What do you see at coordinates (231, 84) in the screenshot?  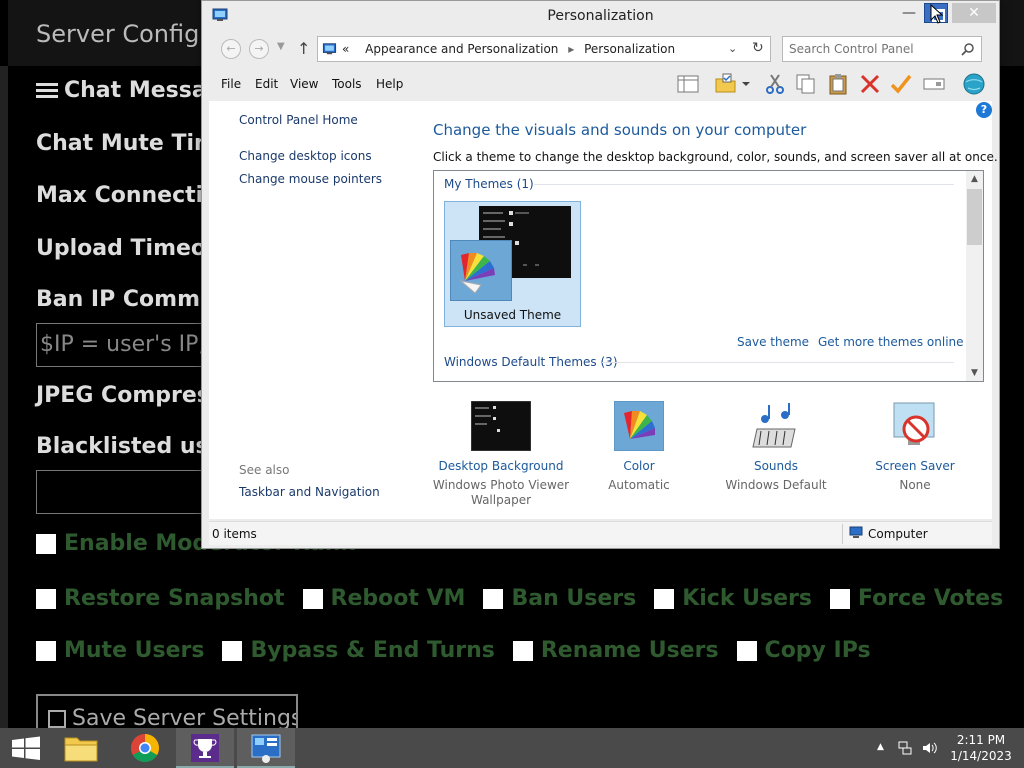 I see `menu-file: File` at bounding box center [231, 84].